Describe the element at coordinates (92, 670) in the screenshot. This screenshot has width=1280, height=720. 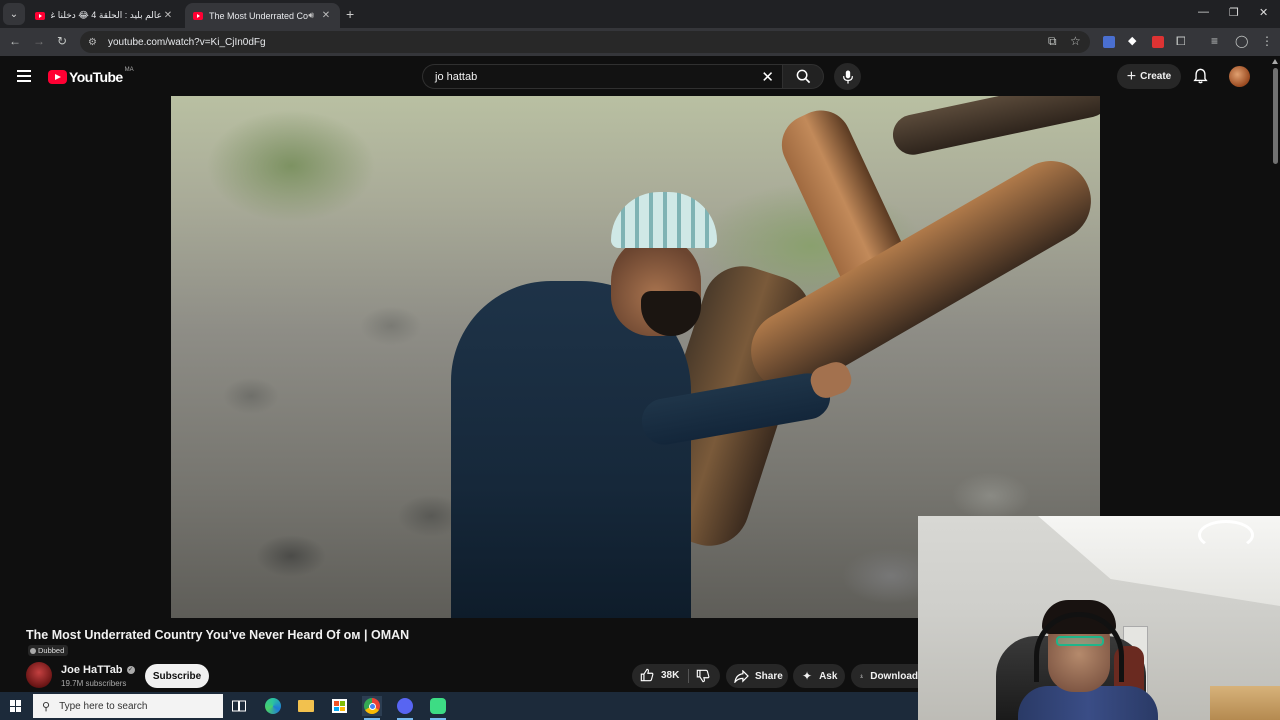
I see `channel-name: Joe HaTTab` at that location.